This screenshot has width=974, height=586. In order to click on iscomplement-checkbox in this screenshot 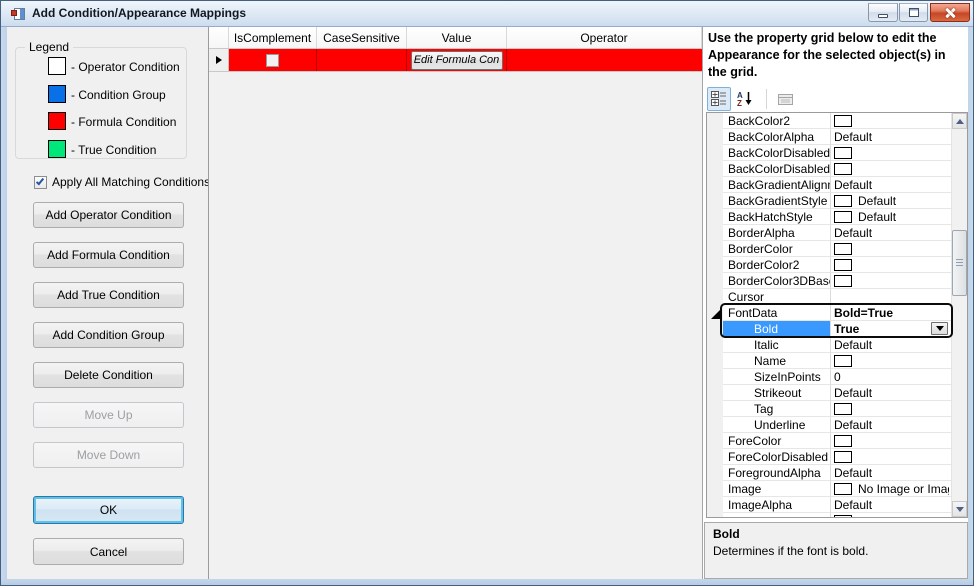, I will do `click(272, 60)`.